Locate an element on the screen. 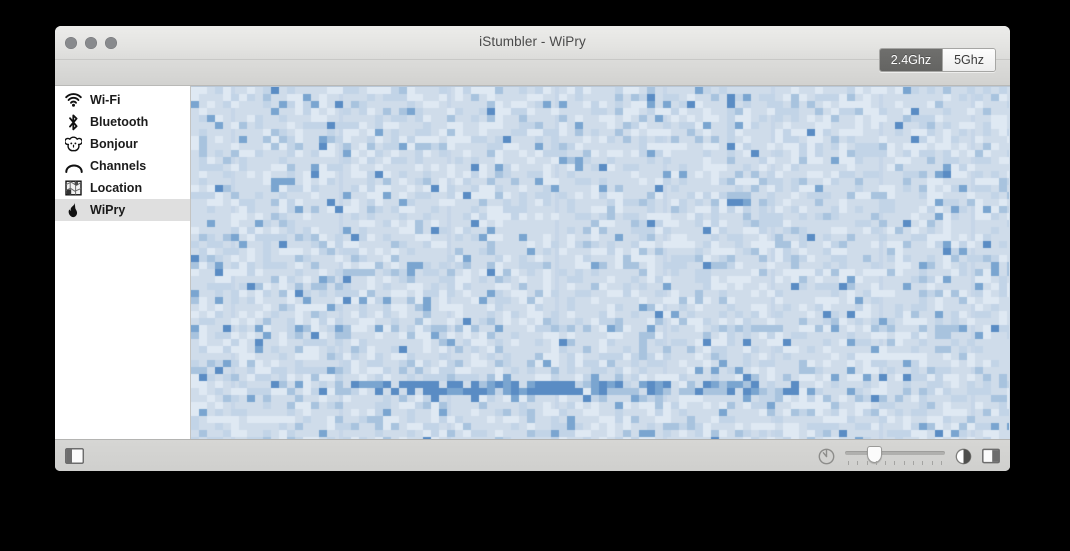 The height and width of the screenshot is (551, 1070). band-segmented-control: 2.4Ghz 5Ghz is located at coordinates (937, 60).